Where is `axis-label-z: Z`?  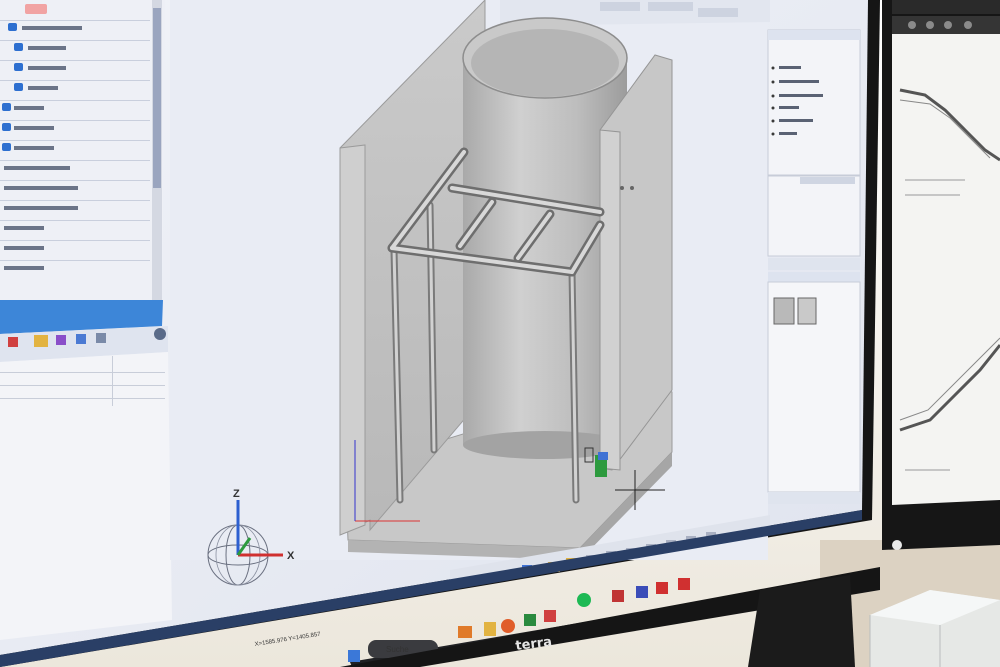
axis-label-z: Z is located at coordinates (236, 494).